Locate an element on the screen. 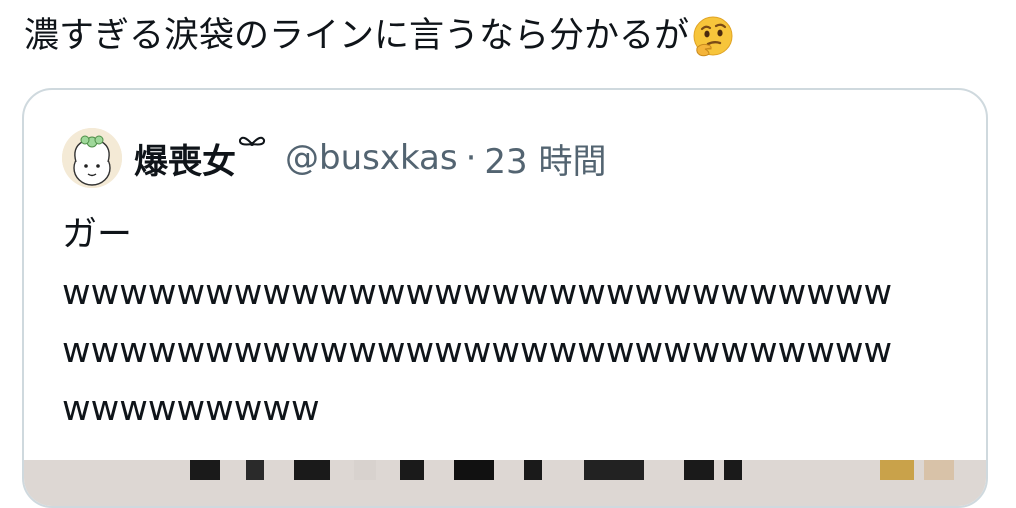  quoted-tweet-header: 爆喪女 @busxkas · 23 時間 is located at coordinates (334, 158).